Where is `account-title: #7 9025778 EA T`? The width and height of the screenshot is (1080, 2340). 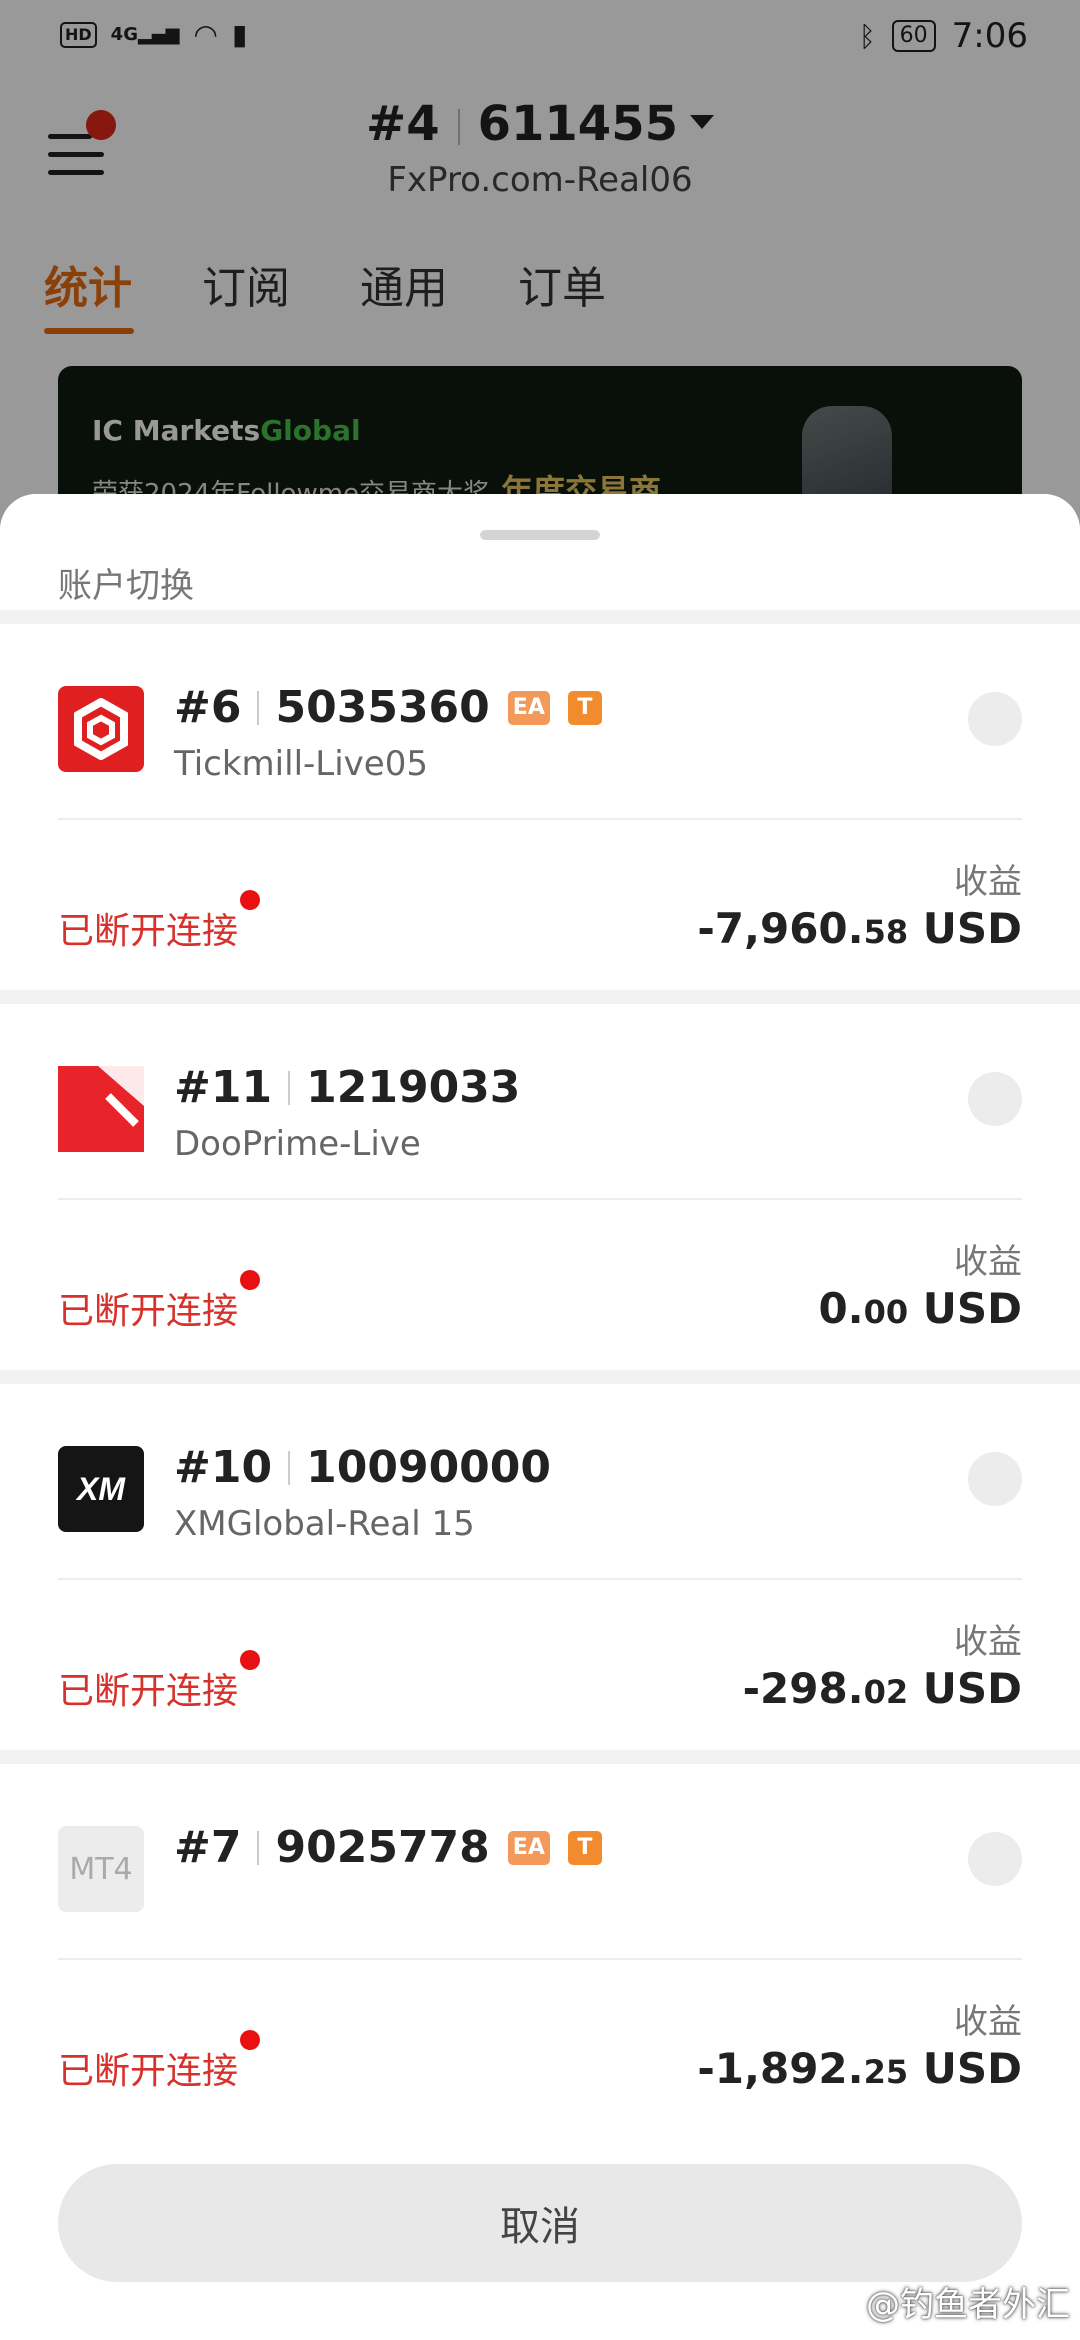 account-title: #7 9025778 EA T is located at coordinates (388, 1847).